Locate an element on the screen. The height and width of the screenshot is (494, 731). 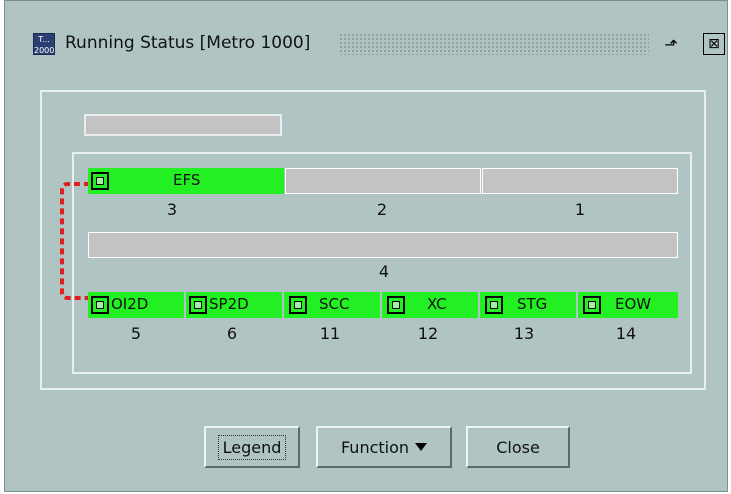
app-icon-bottom-text: 2000 is located at coordinates (44, 50).